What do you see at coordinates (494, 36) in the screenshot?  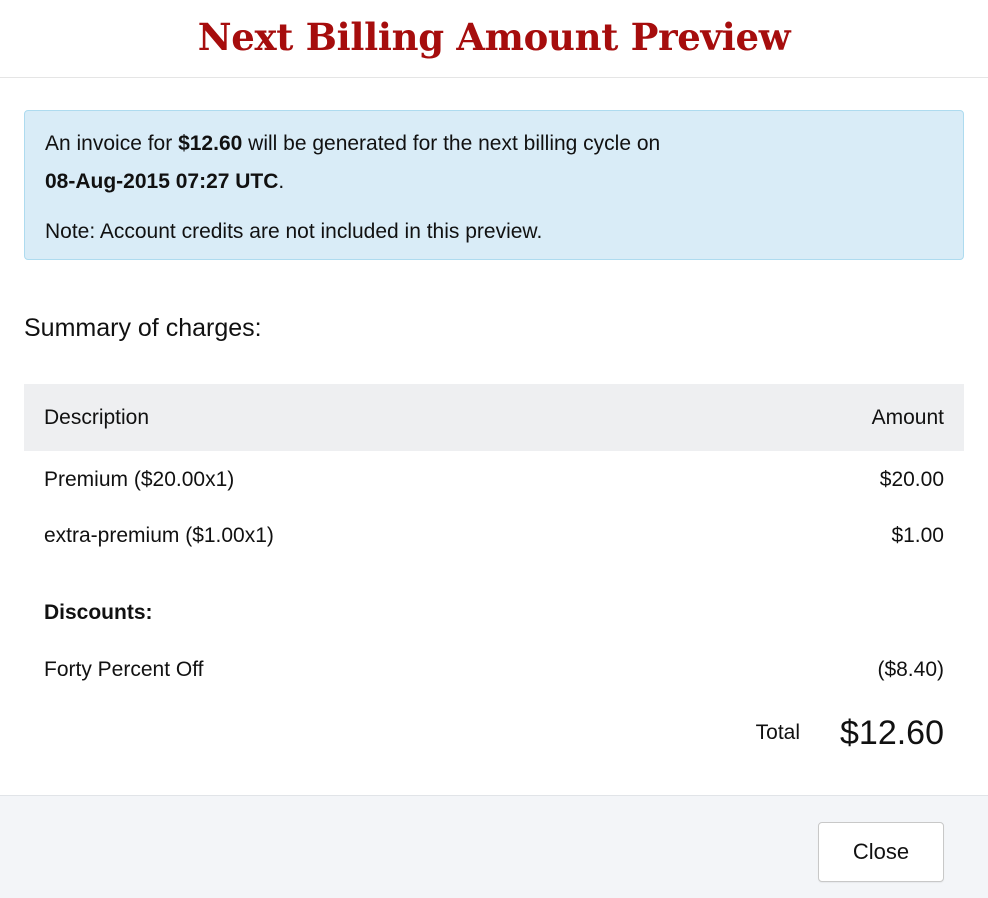 I see `page-title: Next Billing Amount Preview` at bounding box center [494, 36].